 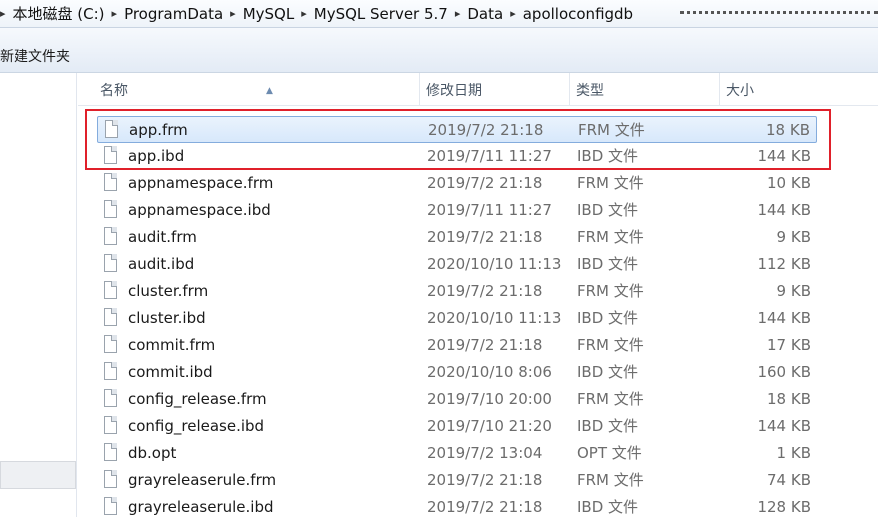 I want to click on file-name: appnamespace.ibd, so click(x=199, y=210).